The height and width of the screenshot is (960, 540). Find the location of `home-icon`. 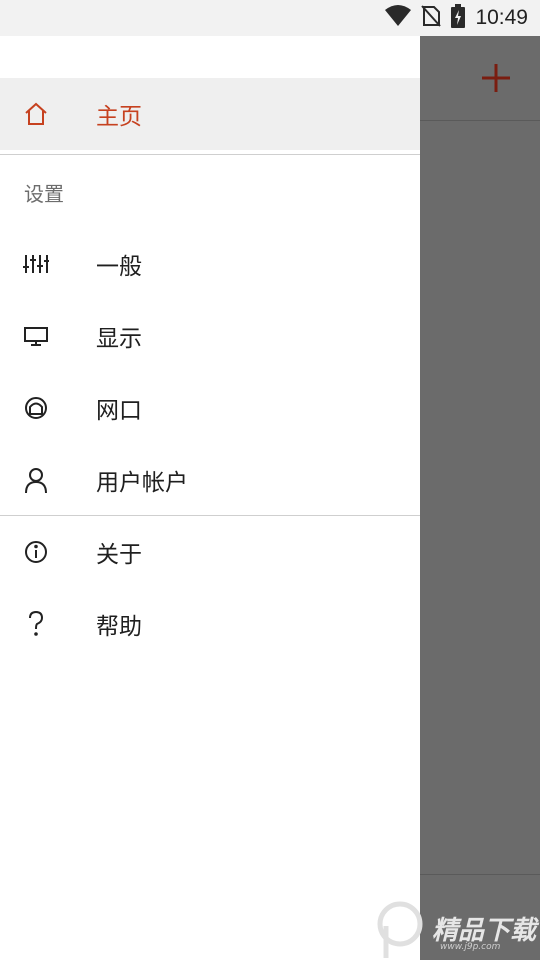

home-icon is located at coordinates (36, 114).